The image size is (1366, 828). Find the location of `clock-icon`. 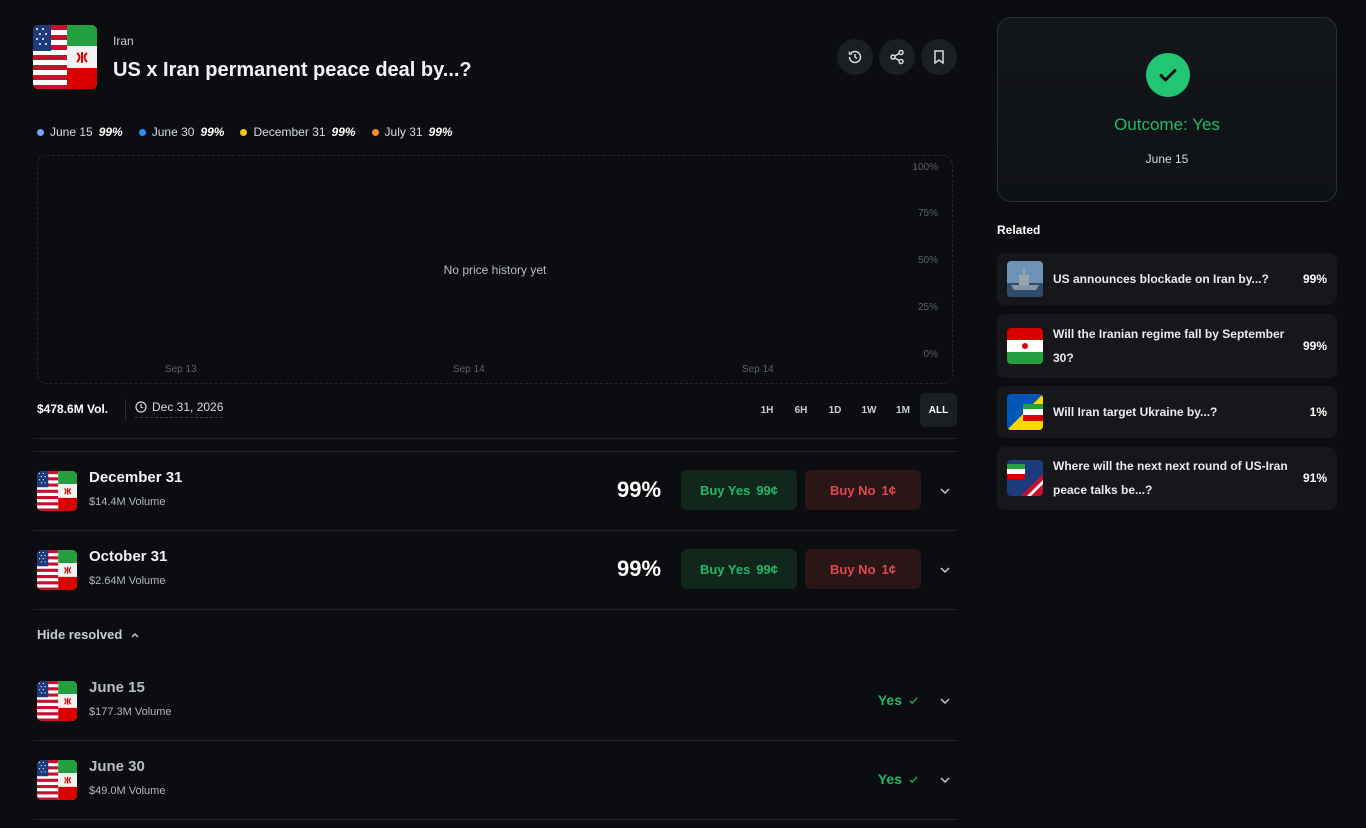

clock-icon is located at coordinates (141, 407).